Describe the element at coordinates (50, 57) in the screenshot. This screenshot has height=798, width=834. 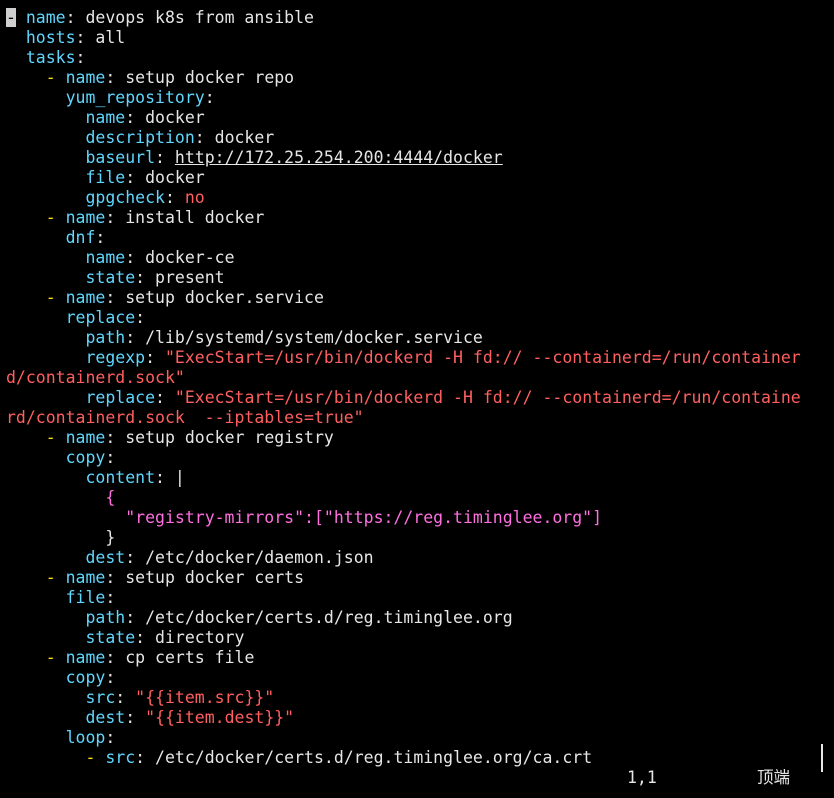
I see `yaml-key: tasks` at that location.